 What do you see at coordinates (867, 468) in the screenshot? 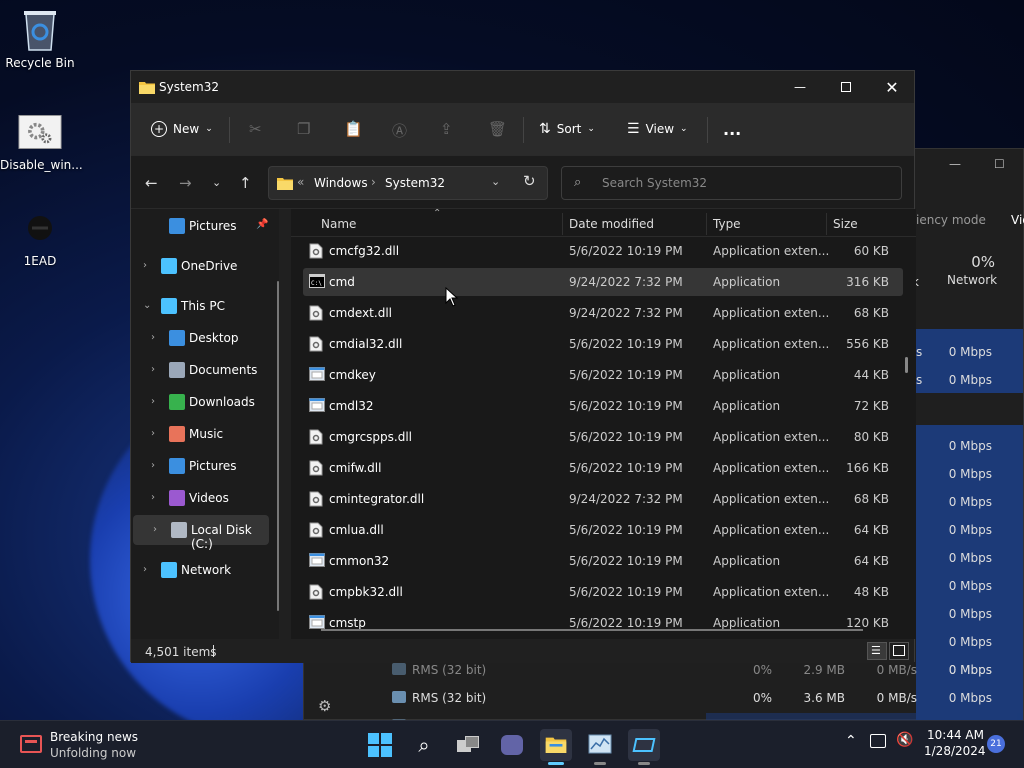
I see `file-size: 166 KB` at bounding box center [867, 468].